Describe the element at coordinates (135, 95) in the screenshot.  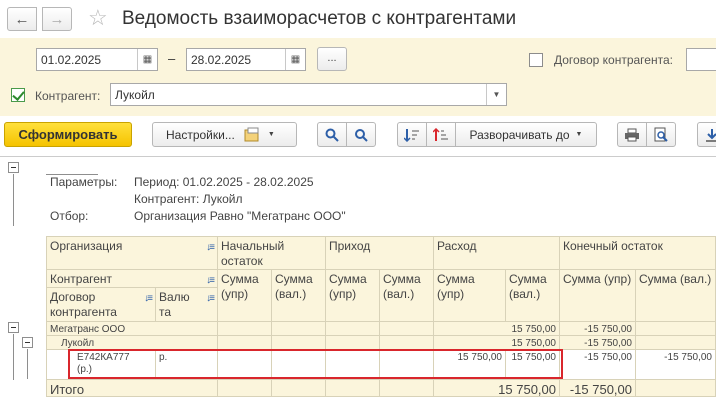
I see `counterparty-value: Лукойл` at that location.